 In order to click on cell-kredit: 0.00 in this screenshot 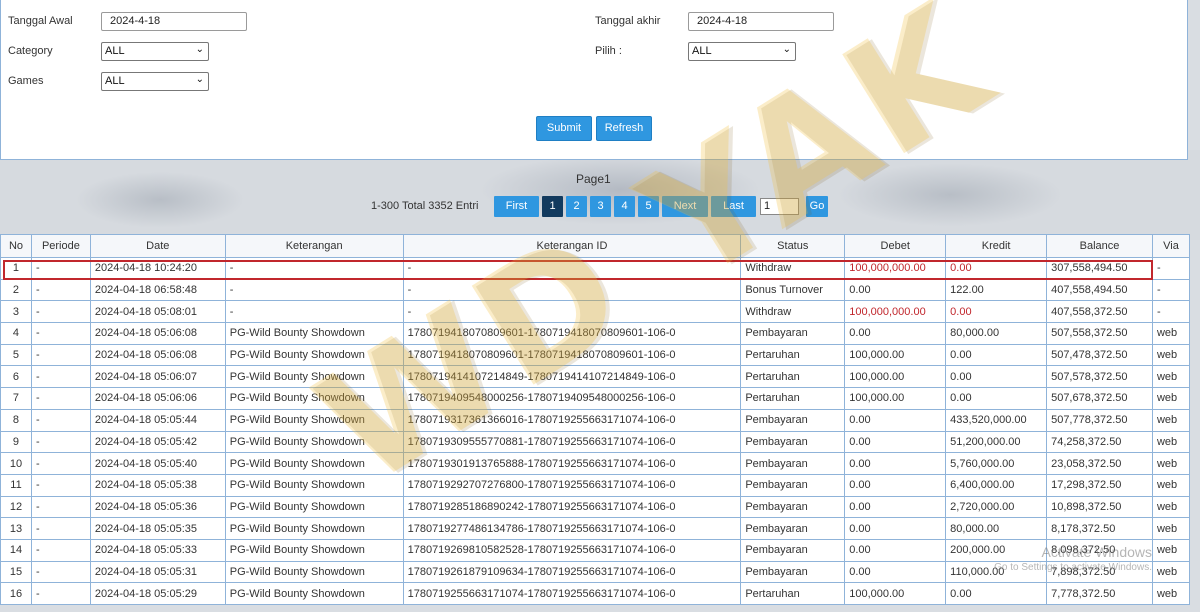, I will do `click(996, 355)`.